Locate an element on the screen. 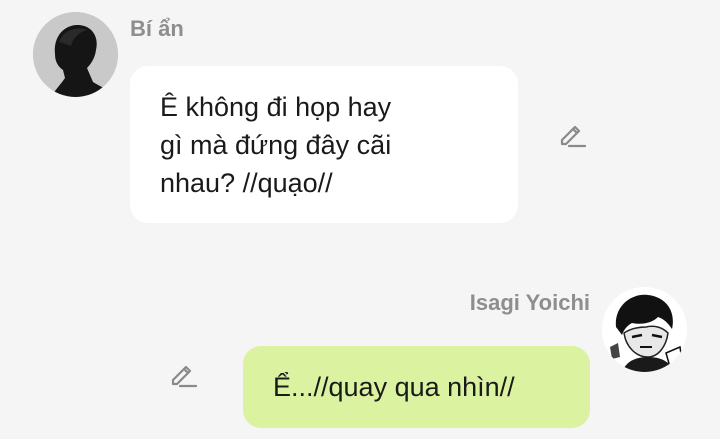 This screenshot has height=439, width=720. avatar-bi-an is located at coordinates (75, 54).